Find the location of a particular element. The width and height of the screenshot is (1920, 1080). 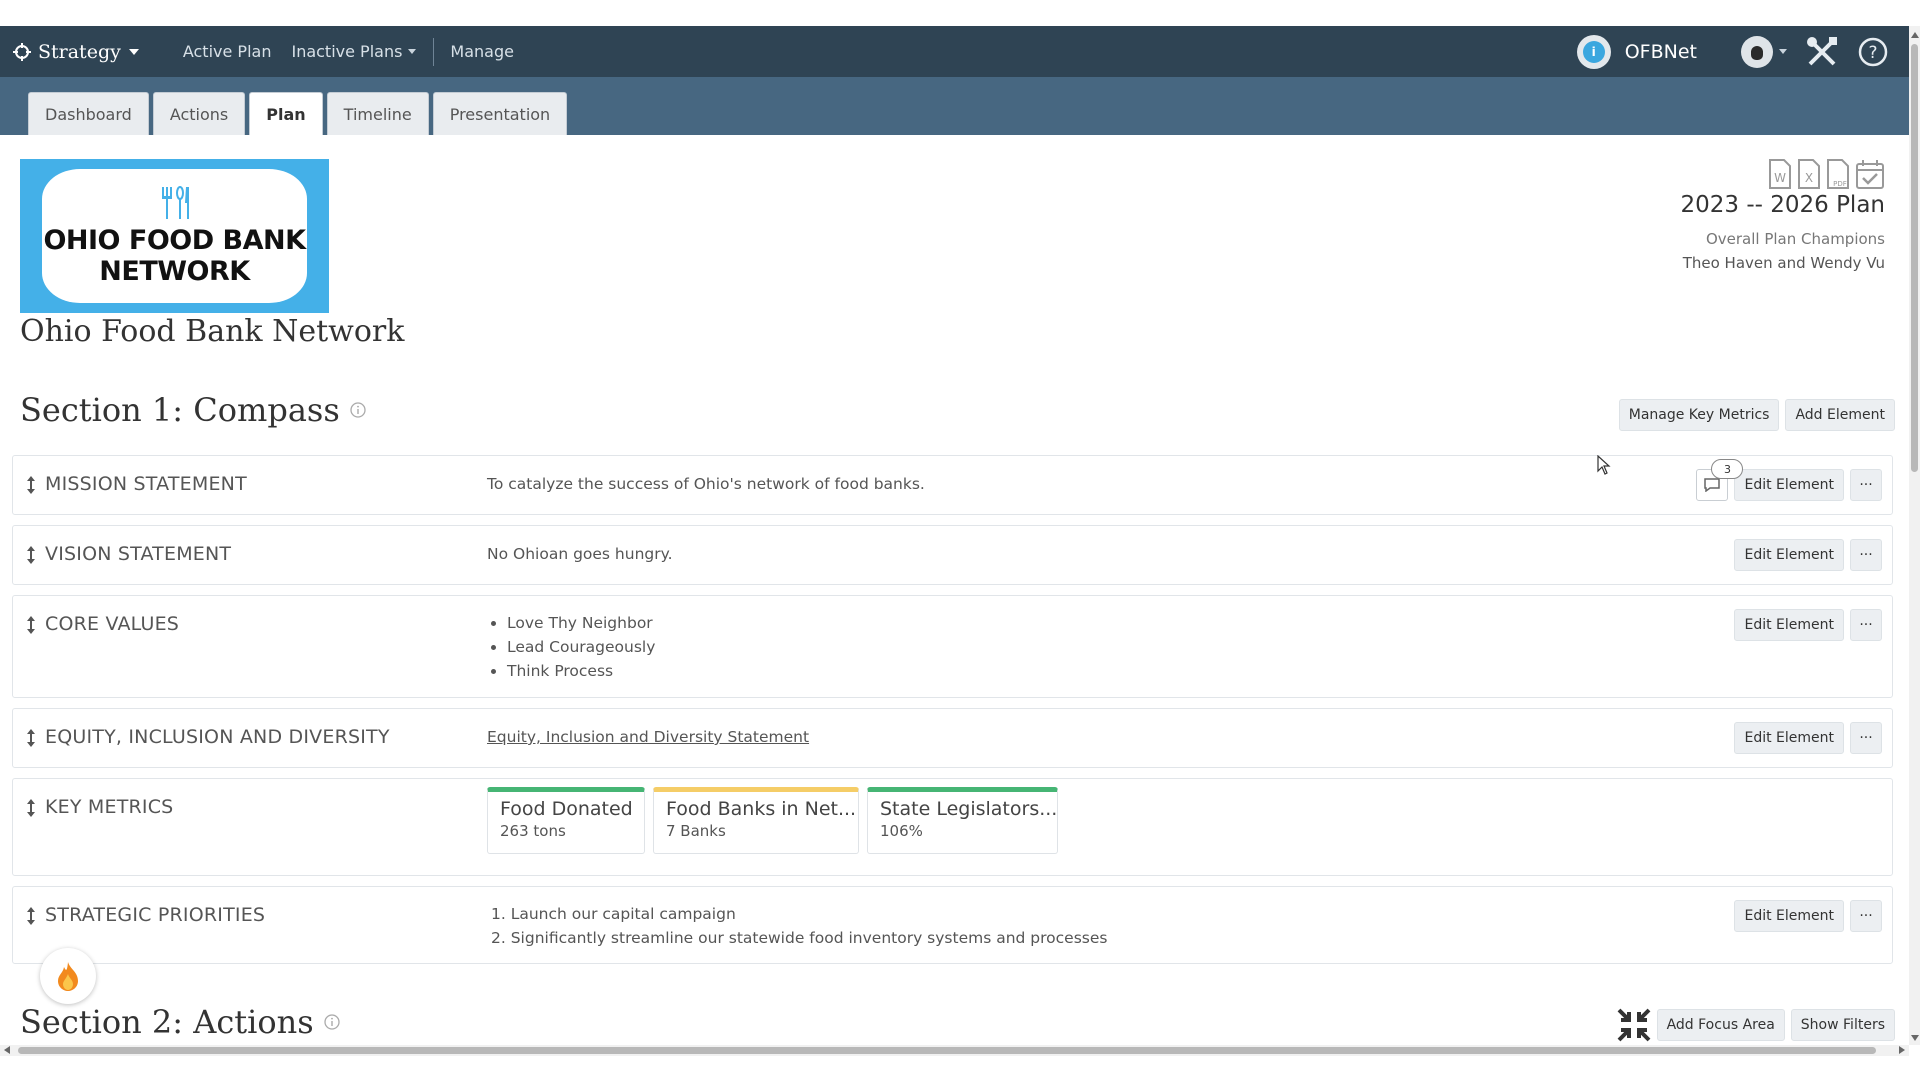

manage-key-metrics-button: Manage Key Metrics is located at coordinates (1699, 415).